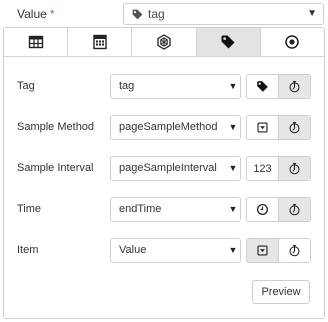 Image resolution: width=328 pixels, height=322 pixels. I want to click on row-label: Sample Method, so click(56, 127).